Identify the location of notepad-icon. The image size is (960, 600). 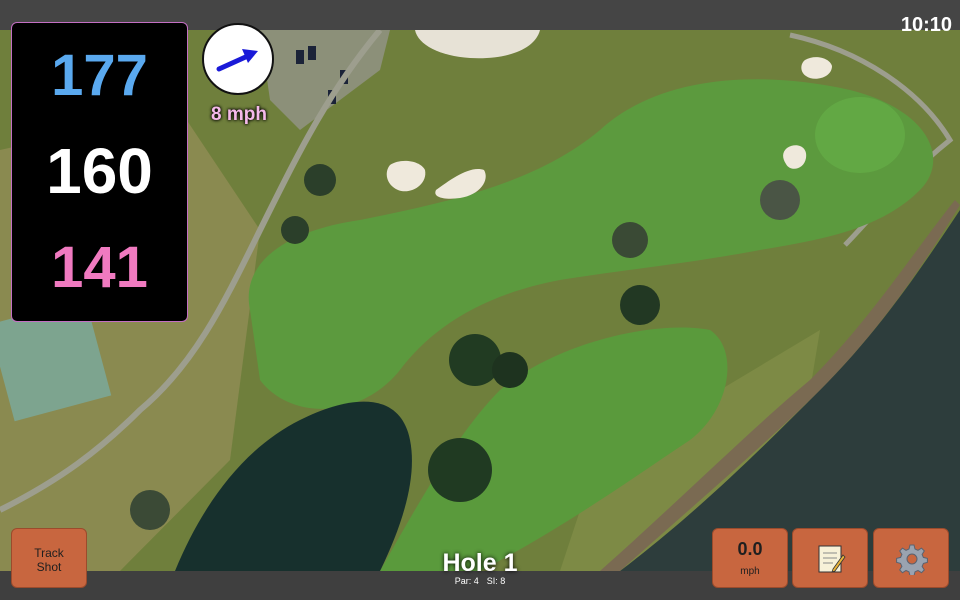
(832, 559).